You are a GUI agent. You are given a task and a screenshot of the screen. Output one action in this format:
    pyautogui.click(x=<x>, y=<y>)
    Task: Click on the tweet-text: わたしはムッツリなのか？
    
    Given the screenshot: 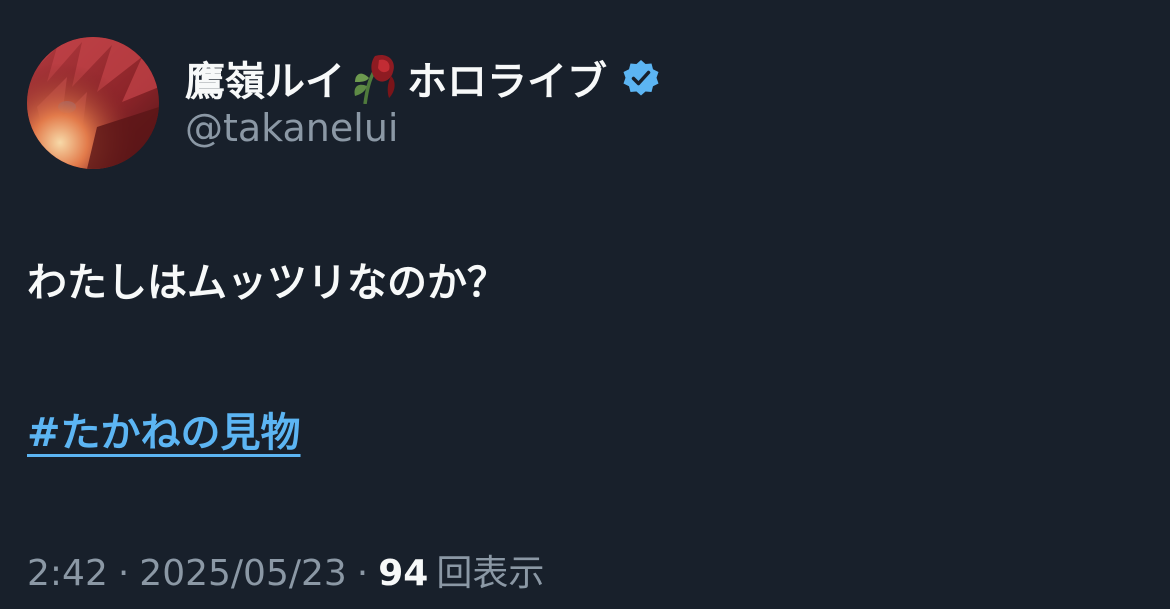 What is the action you would take?
    pyautogui.click(x=267, y=283)
    